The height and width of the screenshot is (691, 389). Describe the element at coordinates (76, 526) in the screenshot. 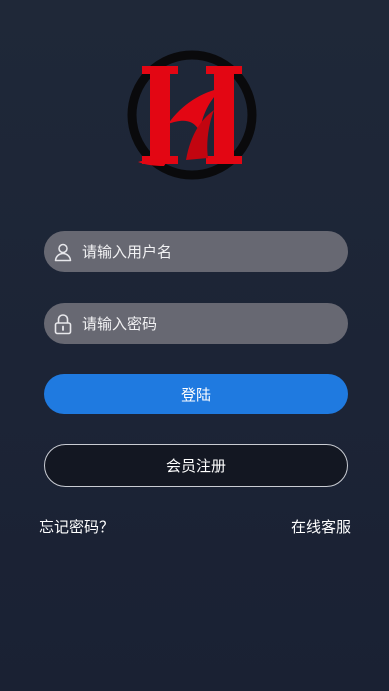

I see `forgot-password-link: 忘记密码？` at that location.